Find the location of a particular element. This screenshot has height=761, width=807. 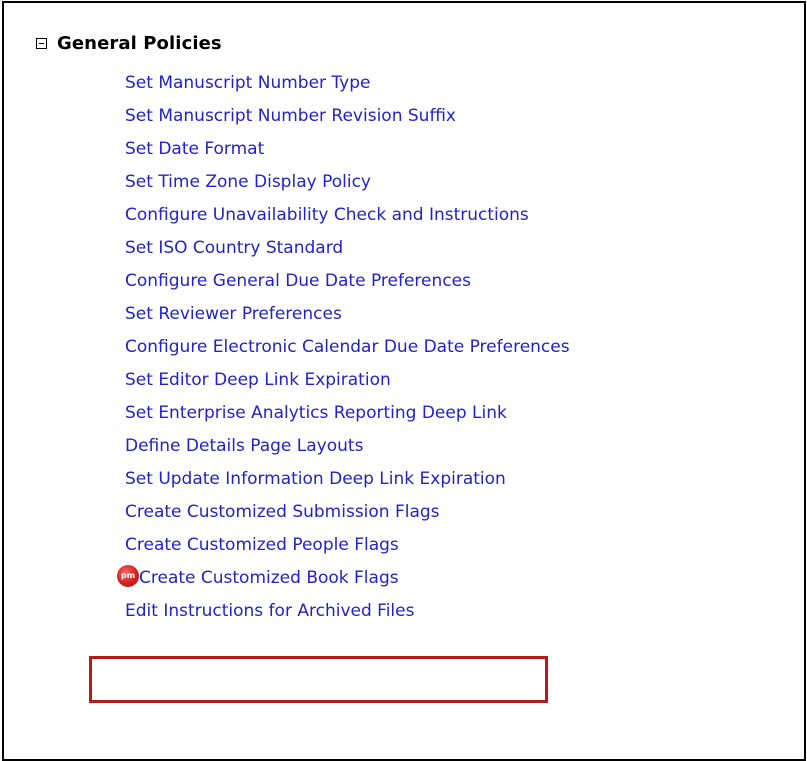

link-set-manuscript-number-type: Set Manuscript Number Type is located at coordinates (247, 83).